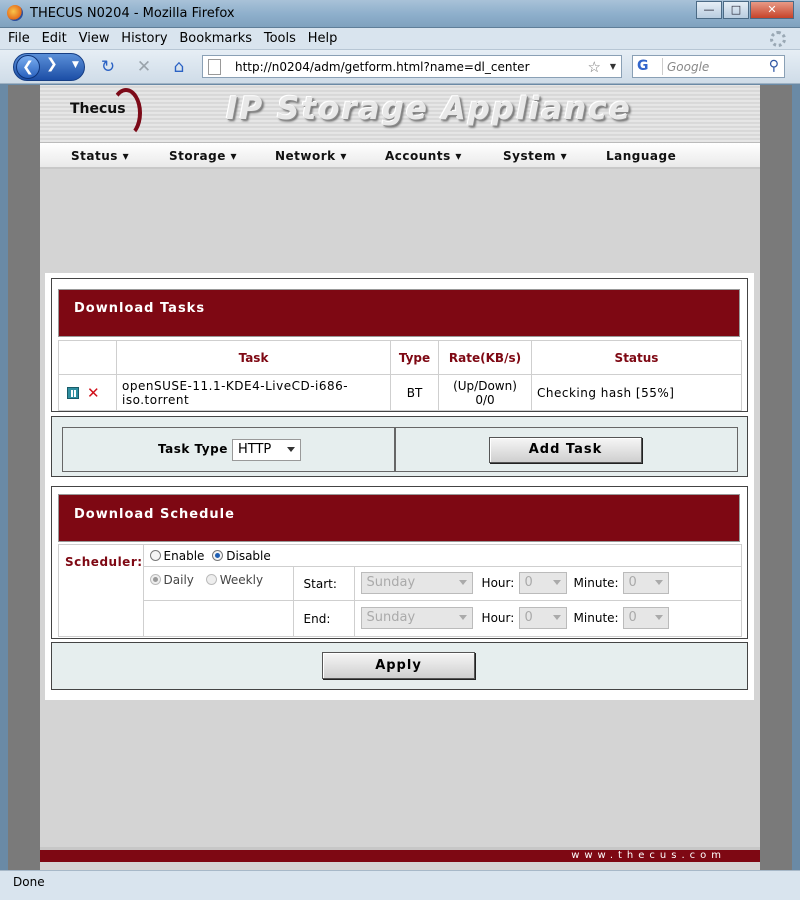  I want to click on search-bar: G Google ⚲, so click(708, 66).